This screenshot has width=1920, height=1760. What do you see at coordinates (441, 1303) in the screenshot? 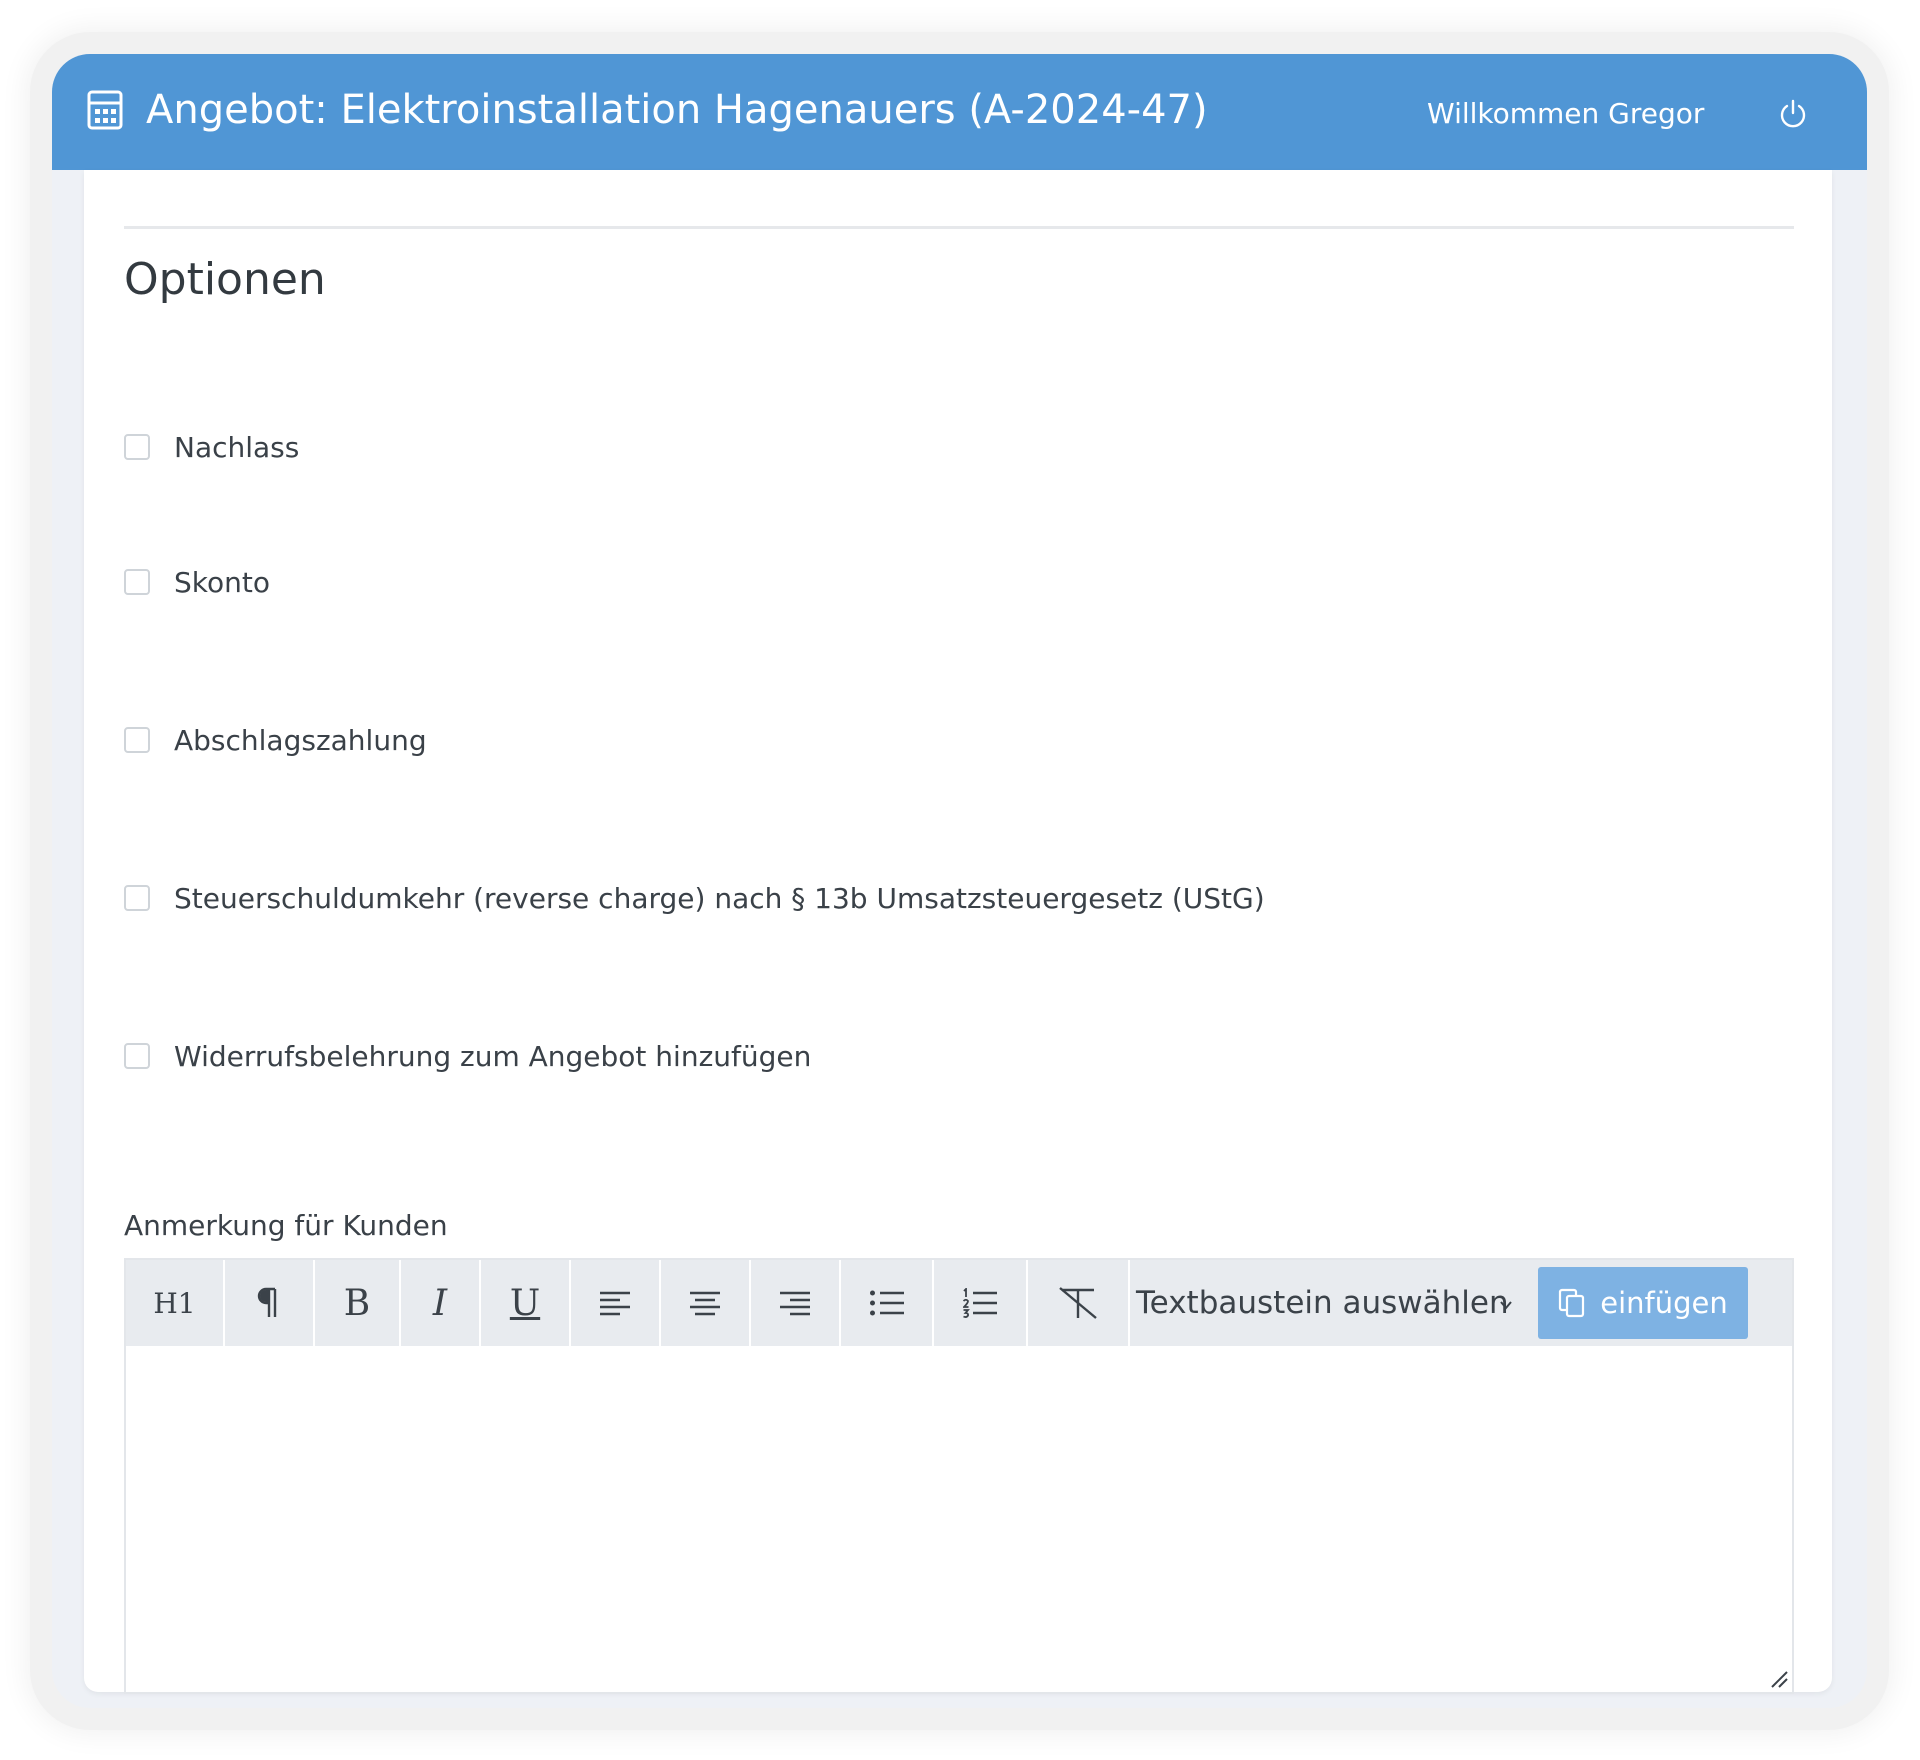
I see `italic-button: I` at bounding box center [441, 1303].